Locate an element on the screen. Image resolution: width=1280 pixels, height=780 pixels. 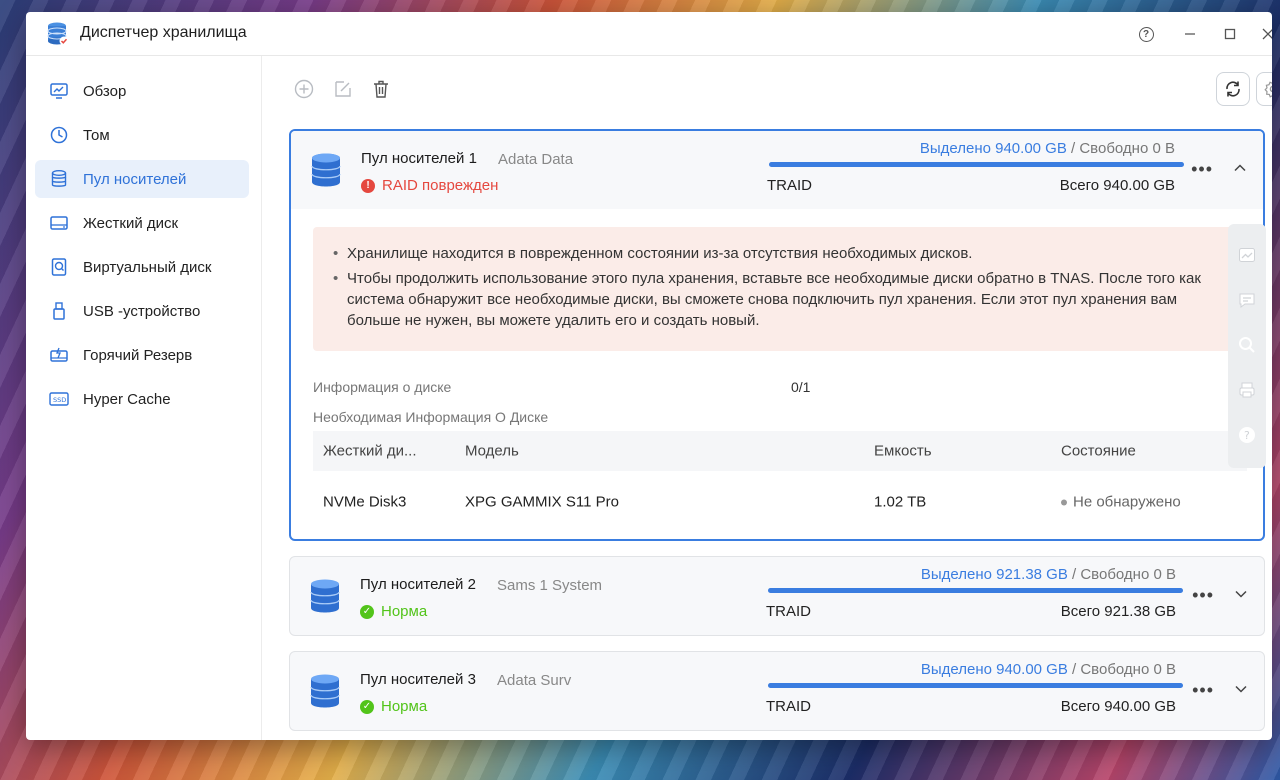
pool-description: Adata Surv is located at coordinates (534, 680).